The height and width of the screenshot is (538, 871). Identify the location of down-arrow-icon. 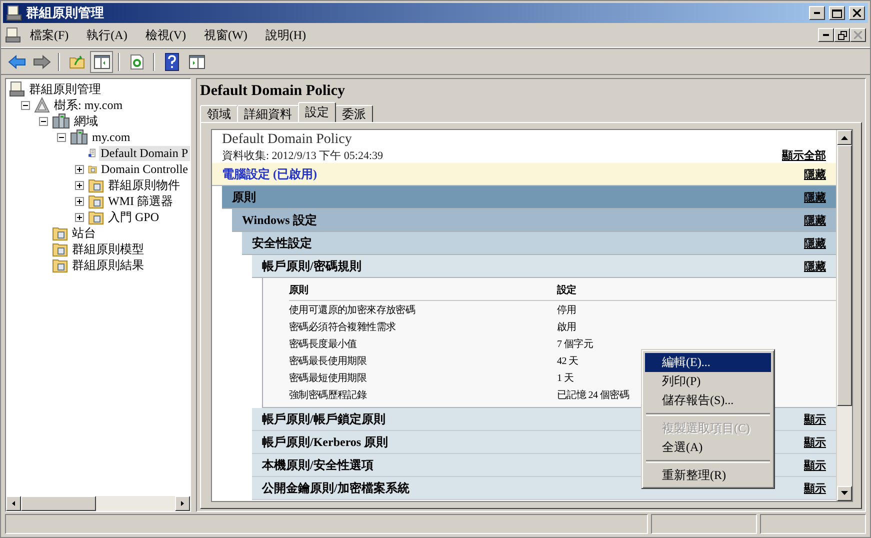
(844, 493).